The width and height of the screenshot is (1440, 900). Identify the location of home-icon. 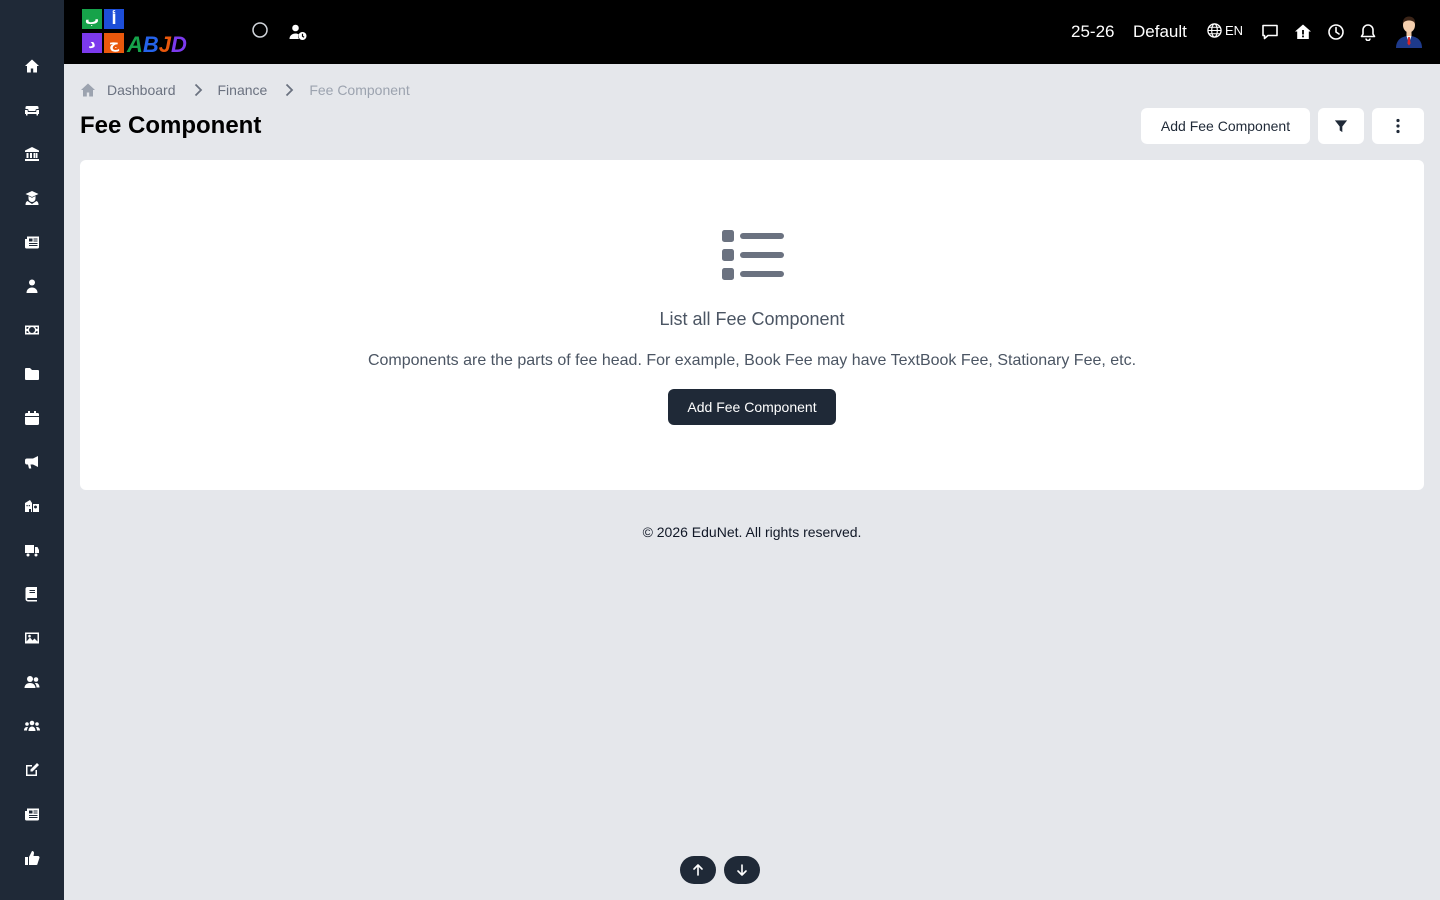
(32, 66).